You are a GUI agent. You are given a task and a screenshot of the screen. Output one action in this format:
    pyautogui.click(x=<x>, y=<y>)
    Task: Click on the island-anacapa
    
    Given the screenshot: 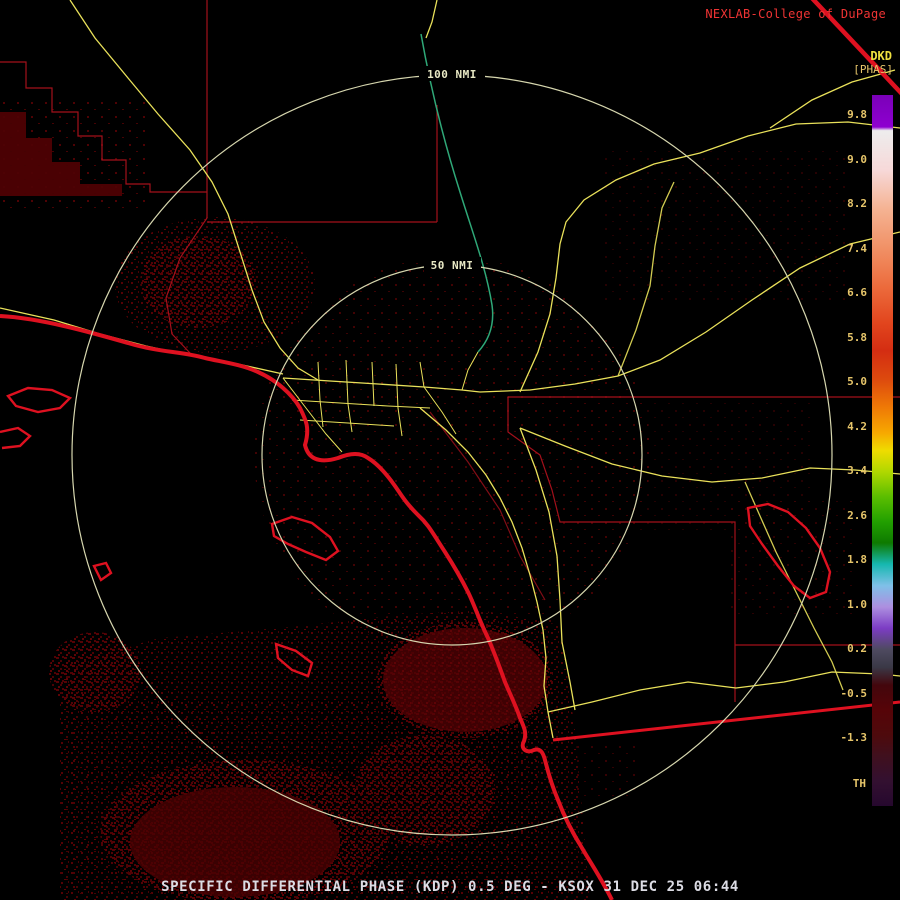 What is the action you would take?
    pyautogui.click(x=39, y=400)
    